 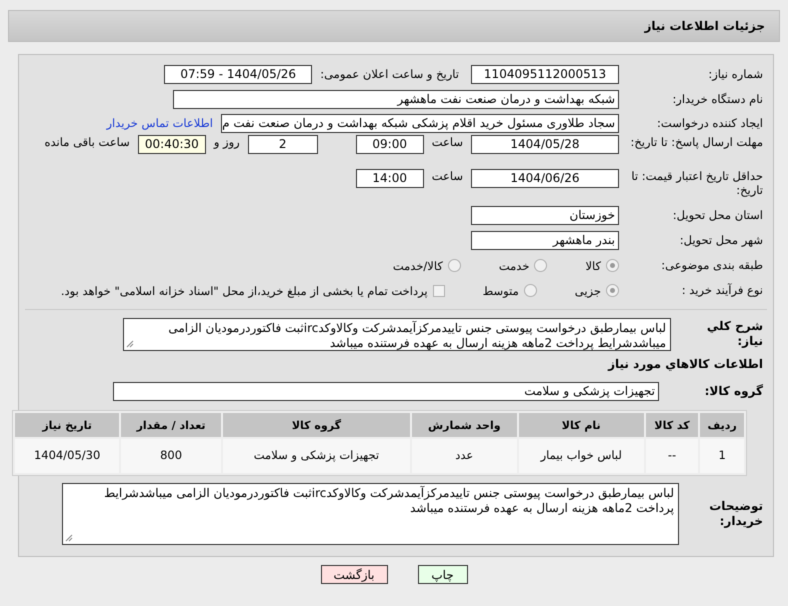 I want to click on remaining-time-field: 00:40:30, so click(x=172, y=144).